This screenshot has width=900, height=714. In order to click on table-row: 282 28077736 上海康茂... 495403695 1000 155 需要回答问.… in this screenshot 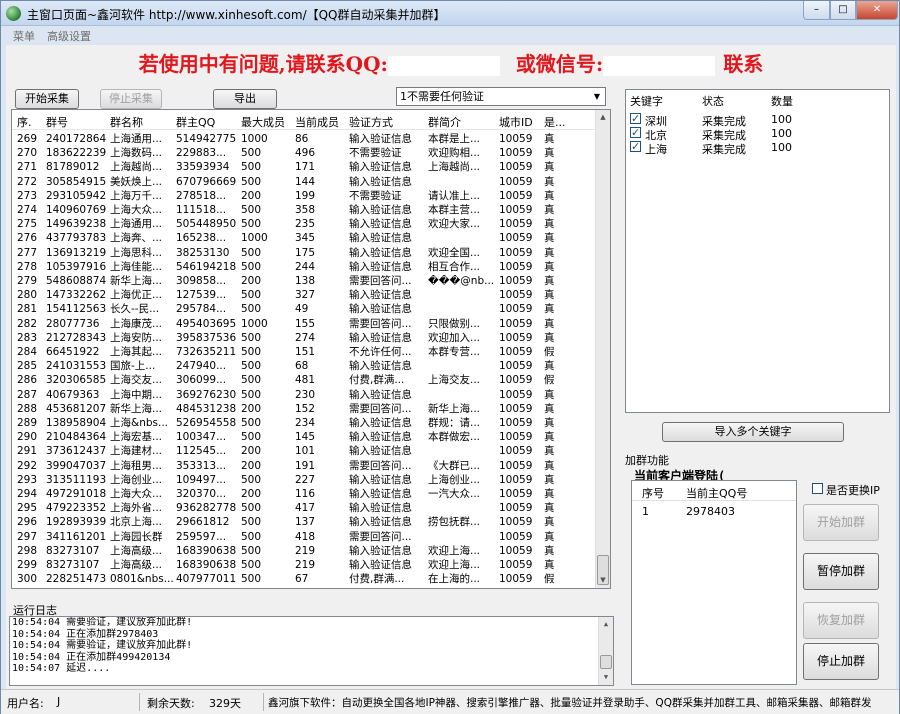, I will do `click(304, 324)`.